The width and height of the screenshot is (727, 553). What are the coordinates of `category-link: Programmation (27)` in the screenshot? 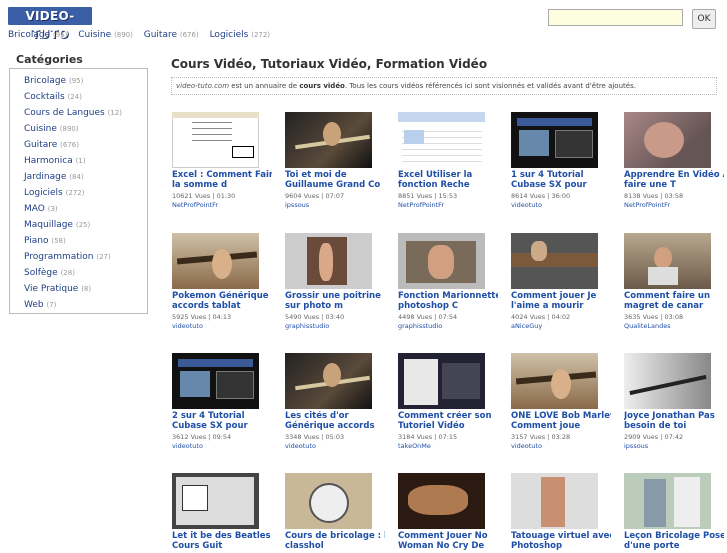 It's located at (67, 257).